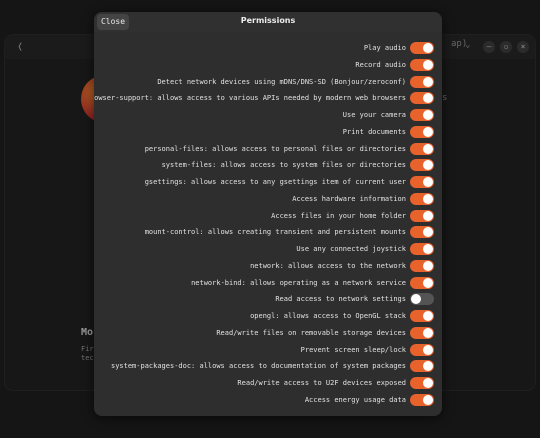  What do you see at coordinates (328, 265) in the screenshot?
I see `permission-label: network: allows access to the network` at bounding box center [328, 265].